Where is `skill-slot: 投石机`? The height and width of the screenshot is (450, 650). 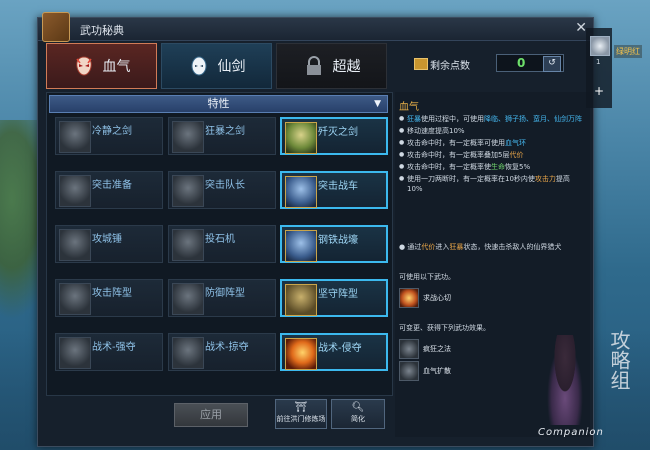
skill-slot: 投石机 is located at coordinates (222, 244).